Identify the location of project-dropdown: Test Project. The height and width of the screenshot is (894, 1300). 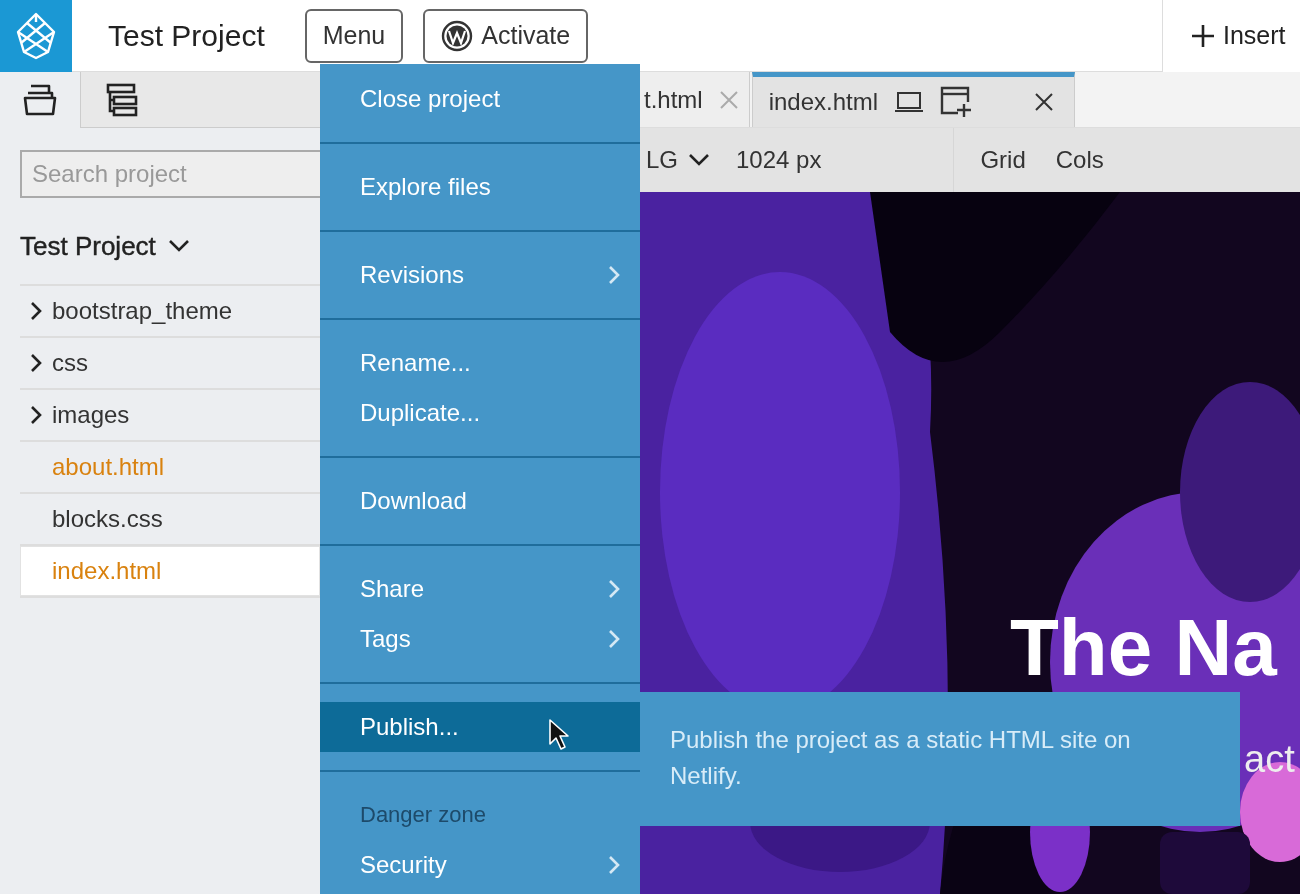
(105, 246).